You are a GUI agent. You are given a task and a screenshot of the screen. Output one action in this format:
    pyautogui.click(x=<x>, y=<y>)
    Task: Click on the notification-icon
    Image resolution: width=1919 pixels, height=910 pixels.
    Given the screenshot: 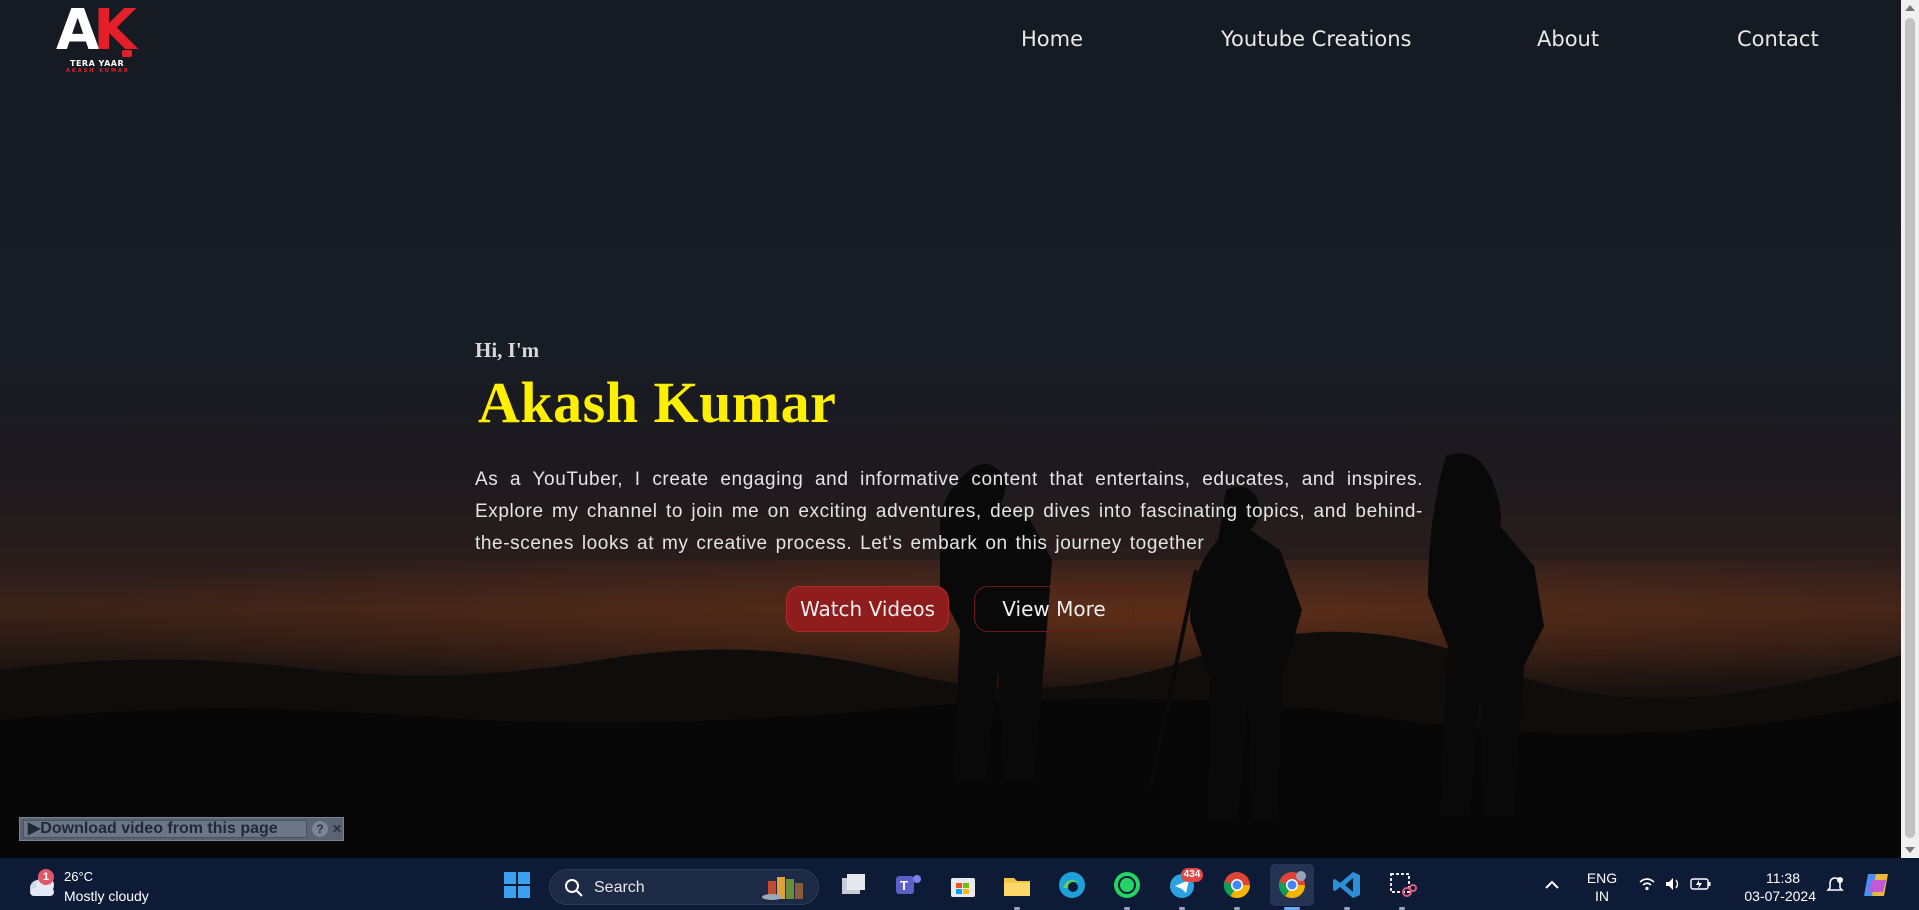 What is the action you would take?
    pyautogui.click(x=1835, y=885)
    